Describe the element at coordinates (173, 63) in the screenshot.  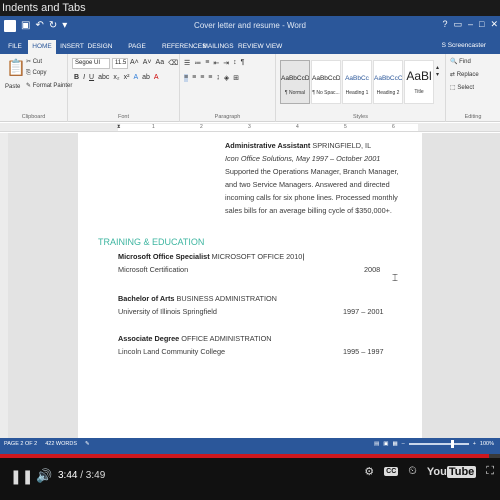
I see `clear-formatting-icon: ⌫` at that location.